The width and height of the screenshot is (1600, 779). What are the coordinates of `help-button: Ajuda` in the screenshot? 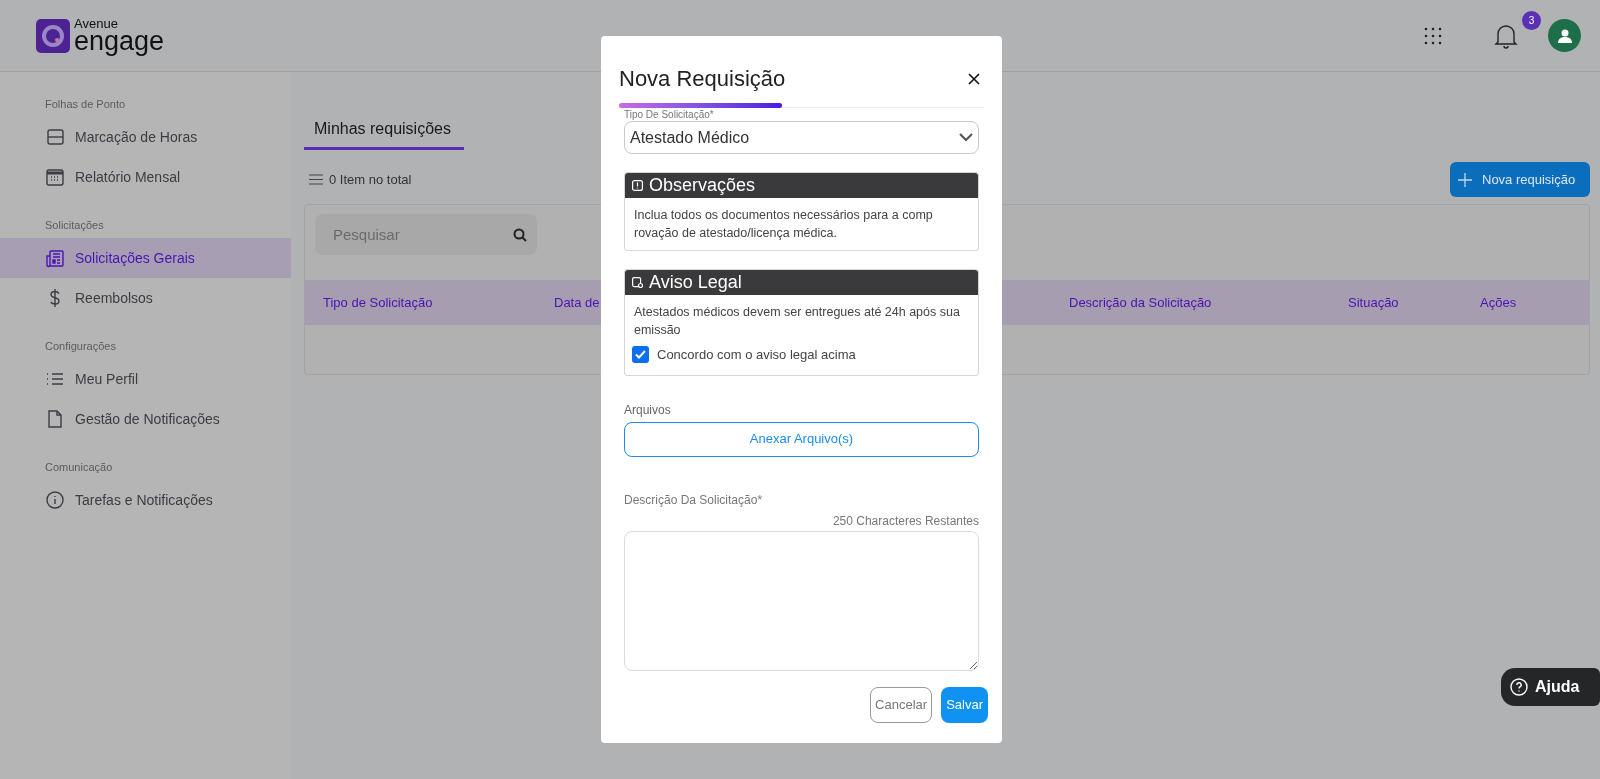 It's located at (1550, 687).